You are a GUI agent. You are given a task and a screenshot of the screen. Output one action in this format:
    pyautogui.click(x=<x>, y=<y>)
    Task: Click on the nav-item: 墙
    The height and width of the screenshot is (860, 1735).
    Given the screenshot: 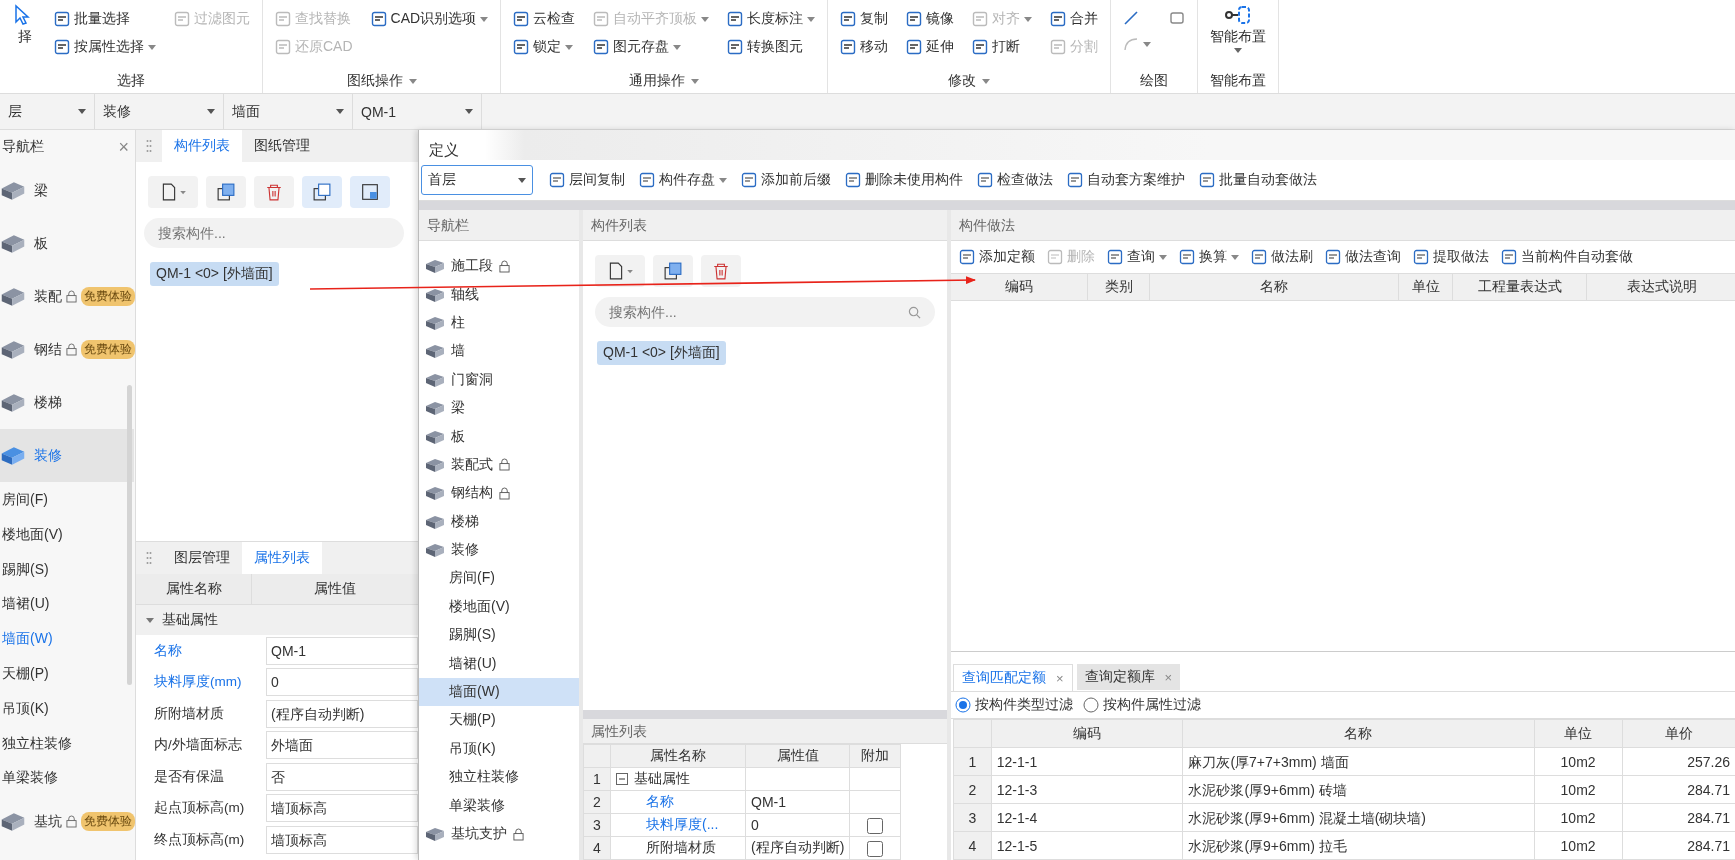 What is the action you would take?
    pyautogui.click(x=499, y=351)
    